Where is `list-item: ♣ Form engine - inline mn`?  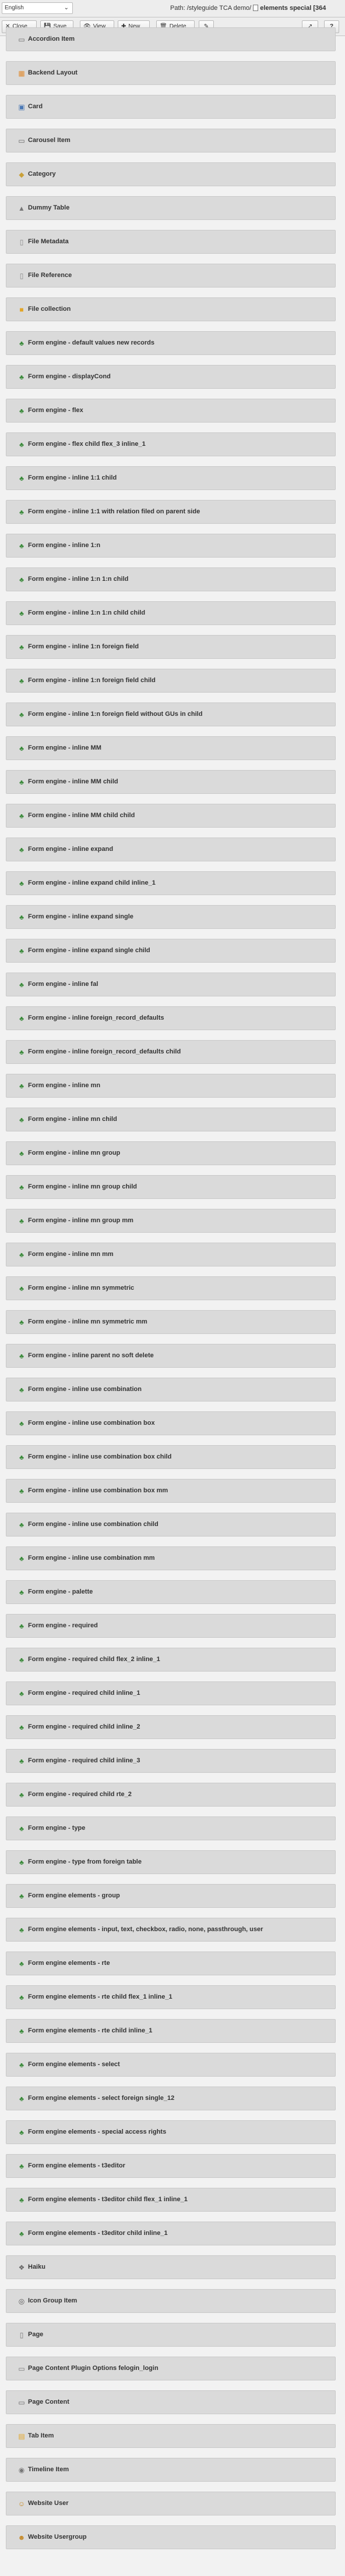 list-item: ♣ Form engine - inline mn is located at coordinates (171, 1086).